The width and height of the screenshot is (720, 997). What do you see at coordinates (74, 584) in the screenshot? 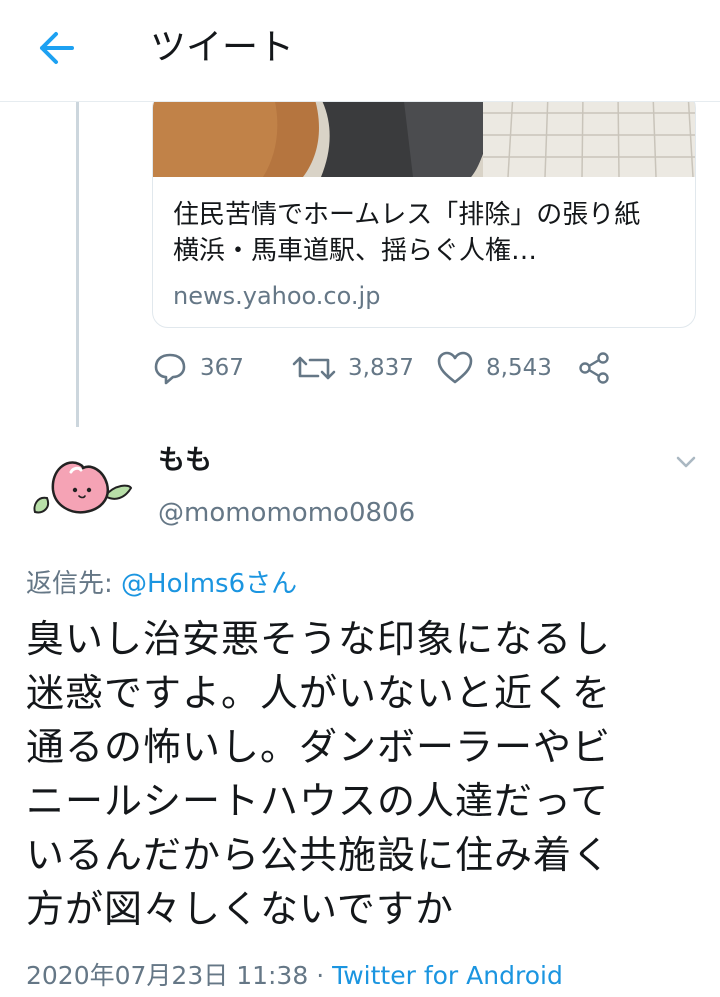
I see `reply-label: 返信先:` at bounding box center [74, 584].